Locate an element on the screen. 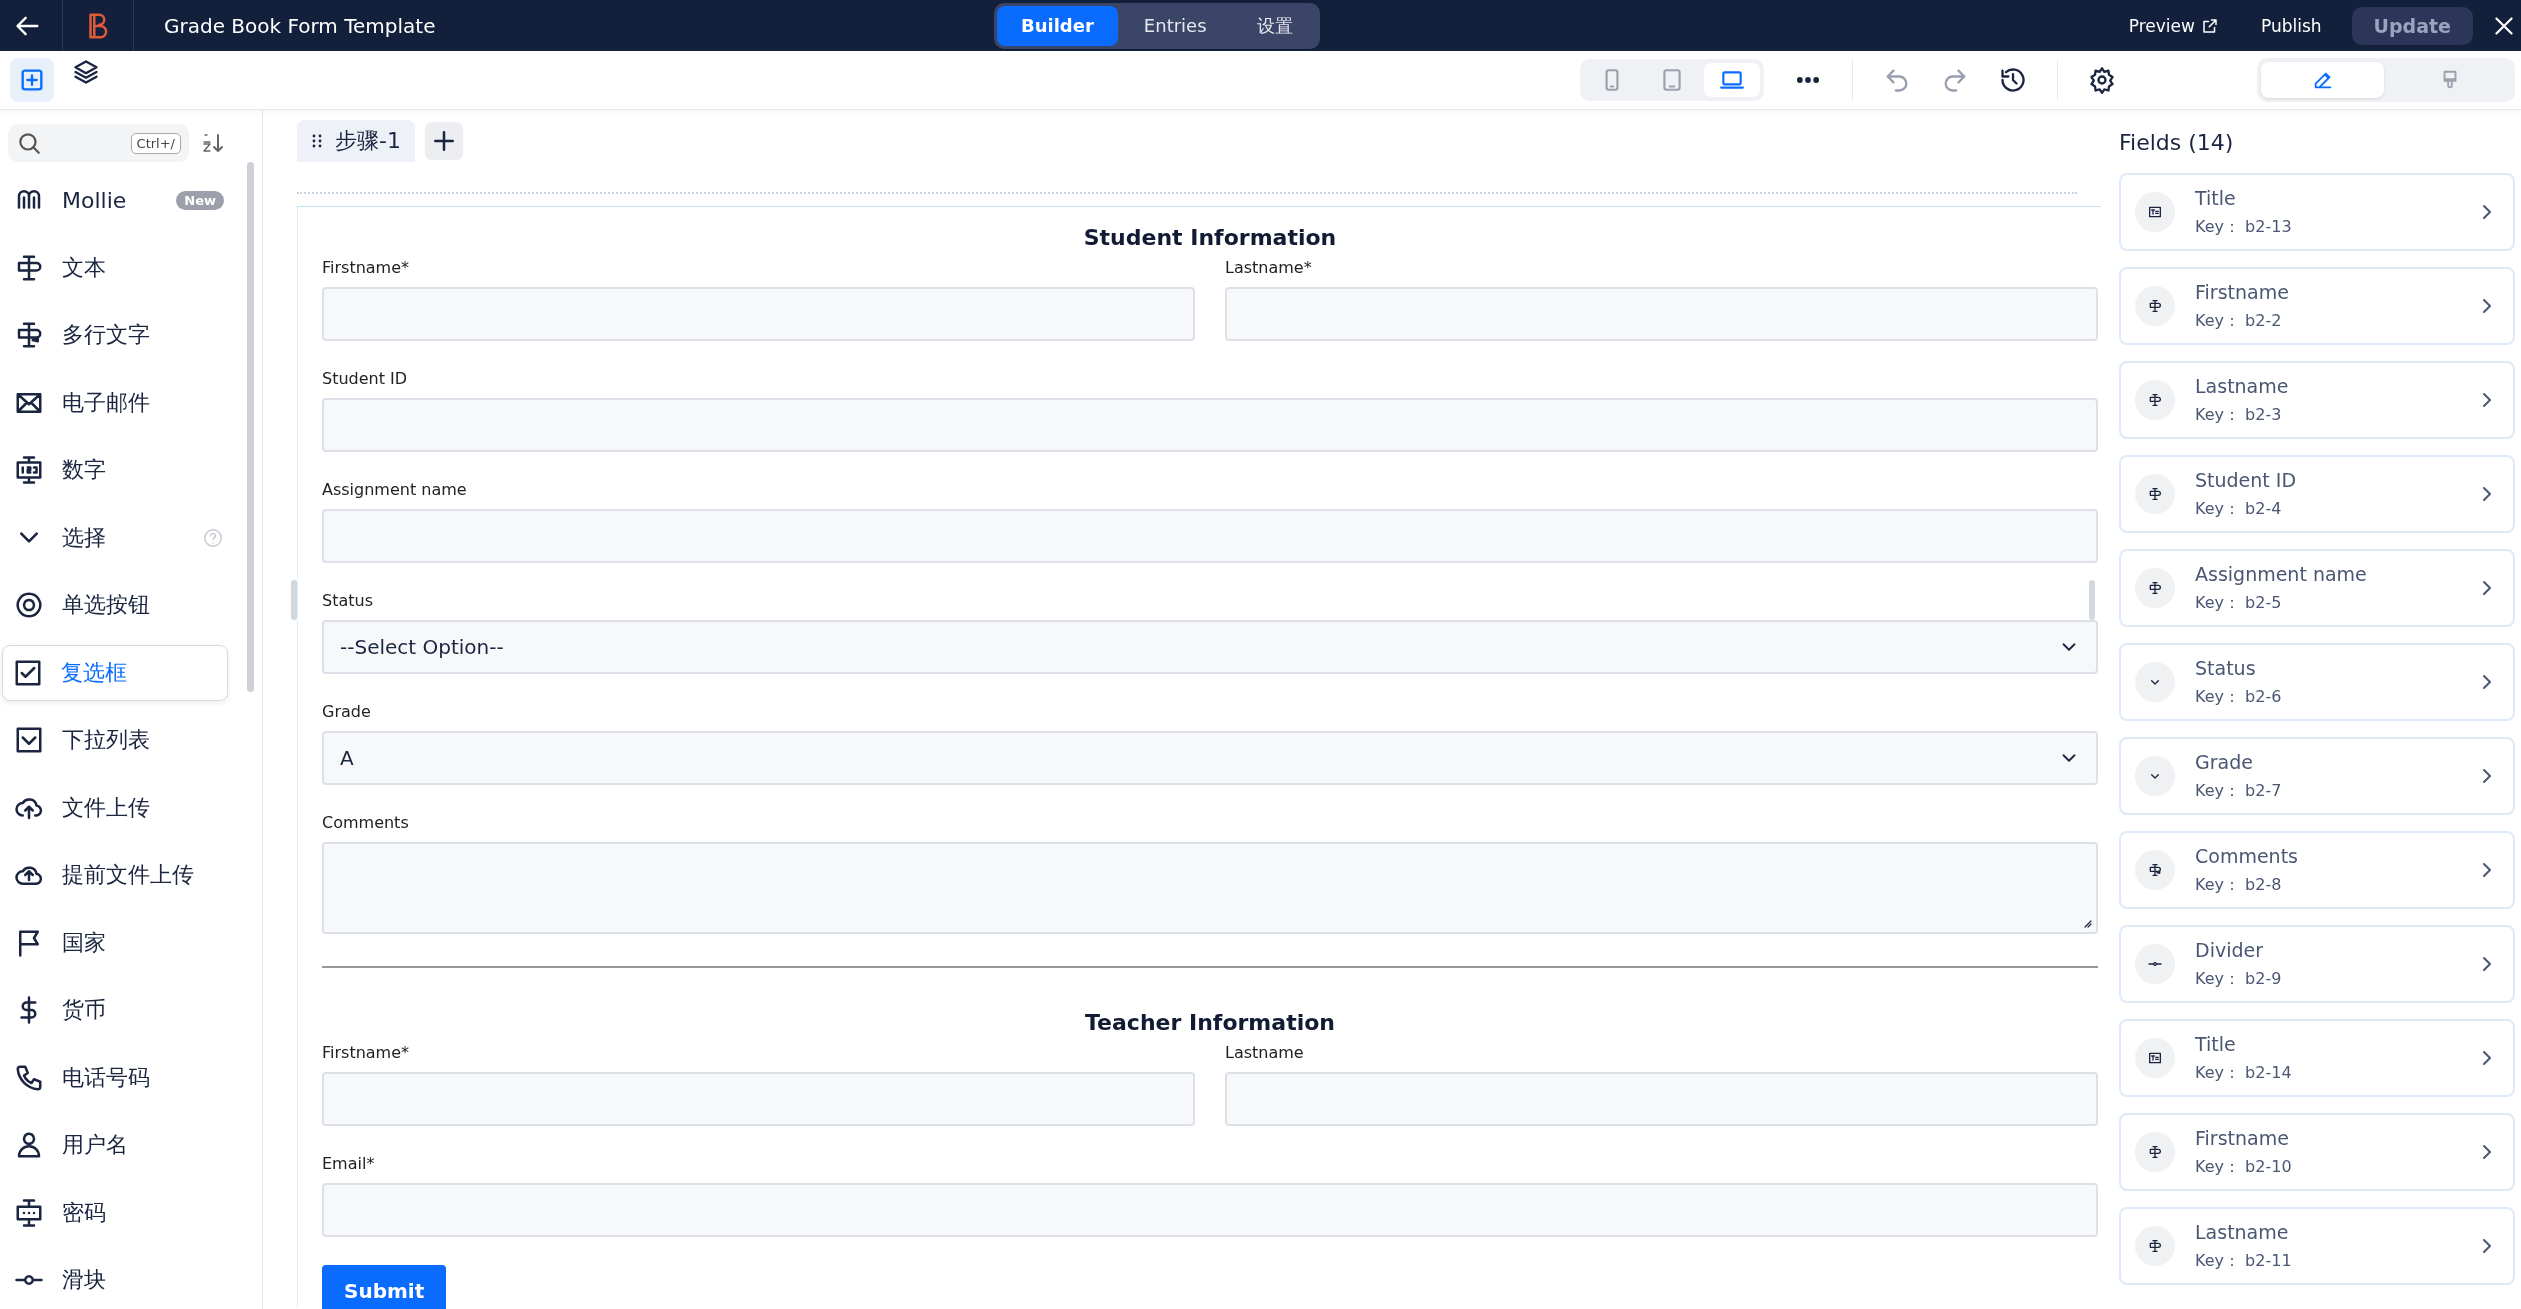 The height and width of the screenshot is (1309, 2521). field-key: Key： b2-3 is located at coordinates (2325, 415).